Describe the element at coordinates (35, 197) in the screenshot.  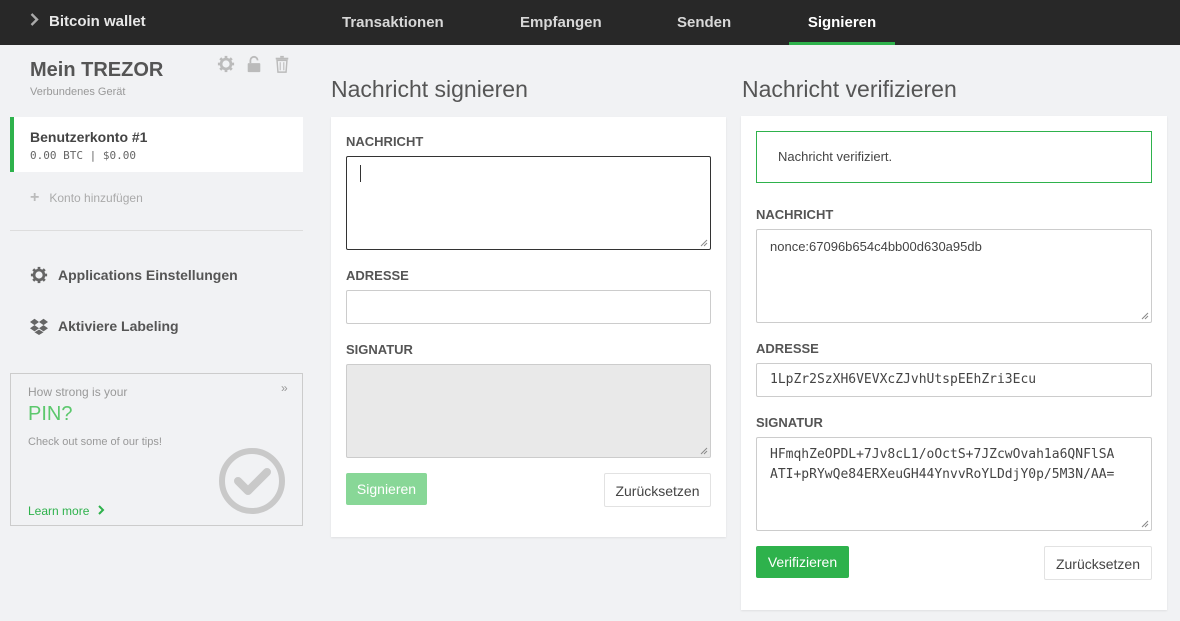
I see `plus-icon: +` at that location.